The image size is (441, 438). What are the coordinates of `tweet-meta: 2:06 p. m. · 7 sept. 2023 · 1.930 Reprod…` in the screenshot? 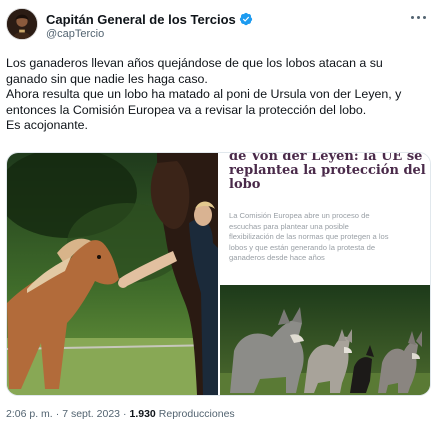 It's located at (120, 414).